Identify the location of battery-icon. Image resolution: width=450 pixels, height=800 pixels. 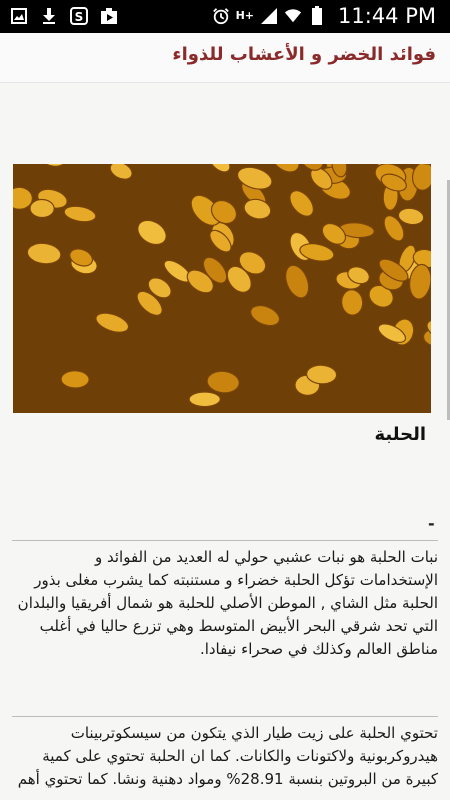
(317, 16).